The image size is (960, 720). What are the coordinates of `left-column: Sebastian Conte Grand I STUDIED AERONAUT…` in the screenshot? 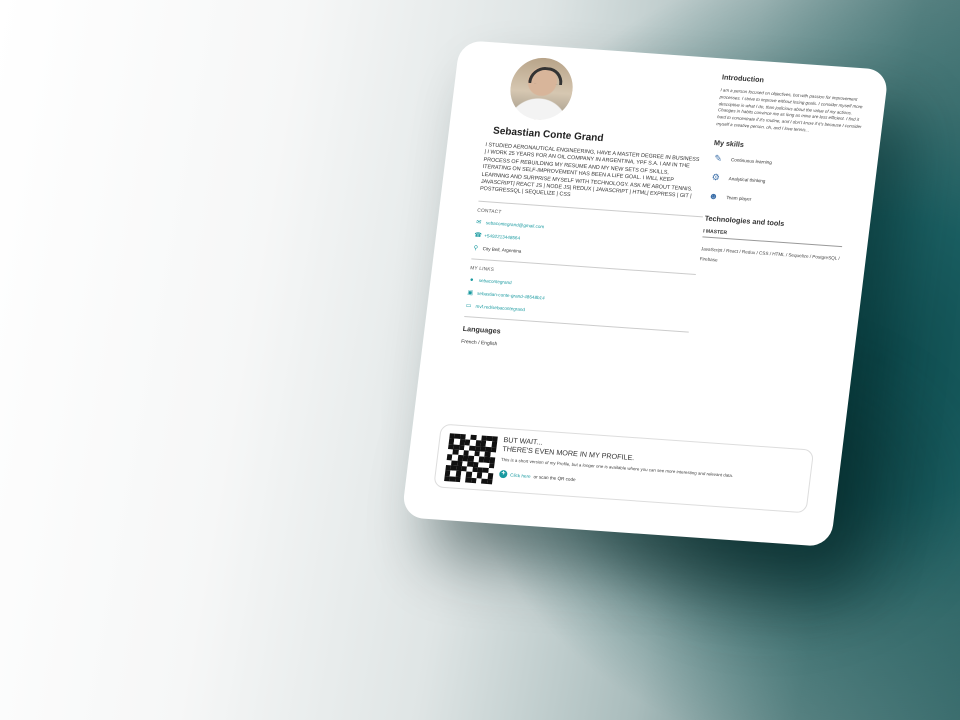 It's located at (591, 208).